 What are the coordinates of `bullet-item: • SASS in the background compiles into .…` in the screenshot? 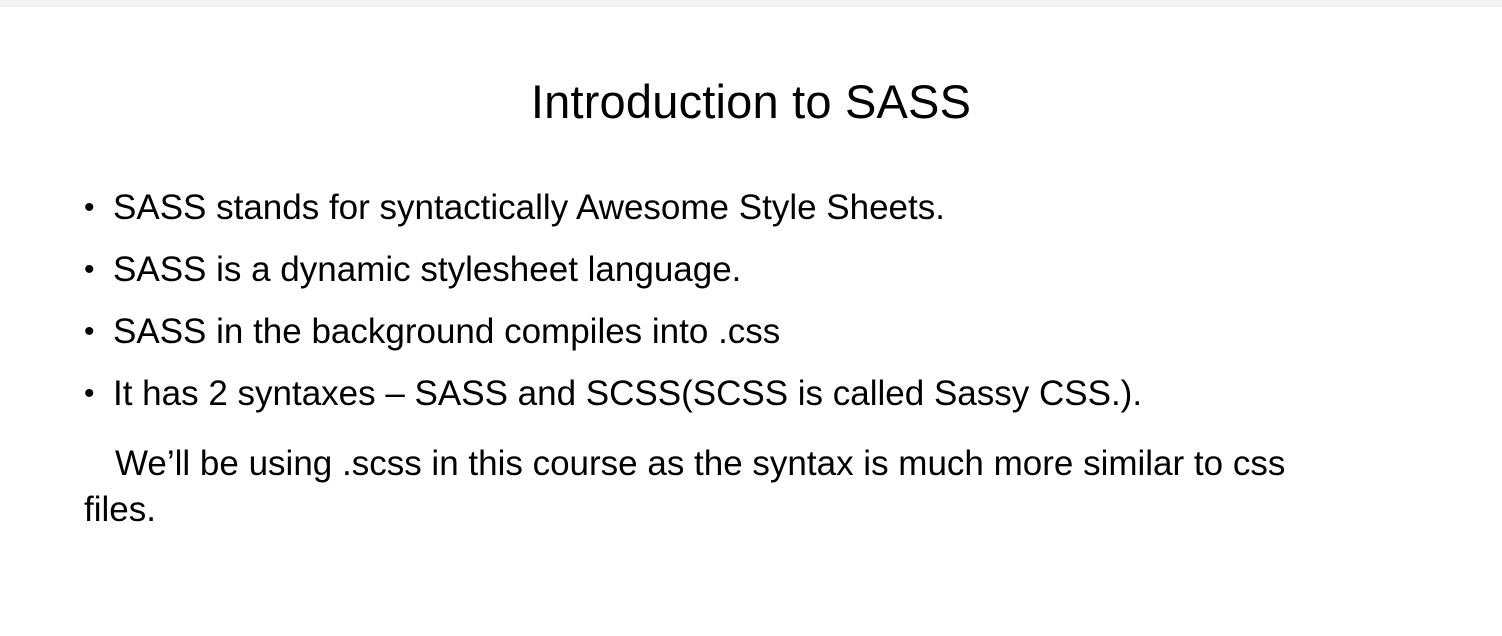 It's located at (613, 332).